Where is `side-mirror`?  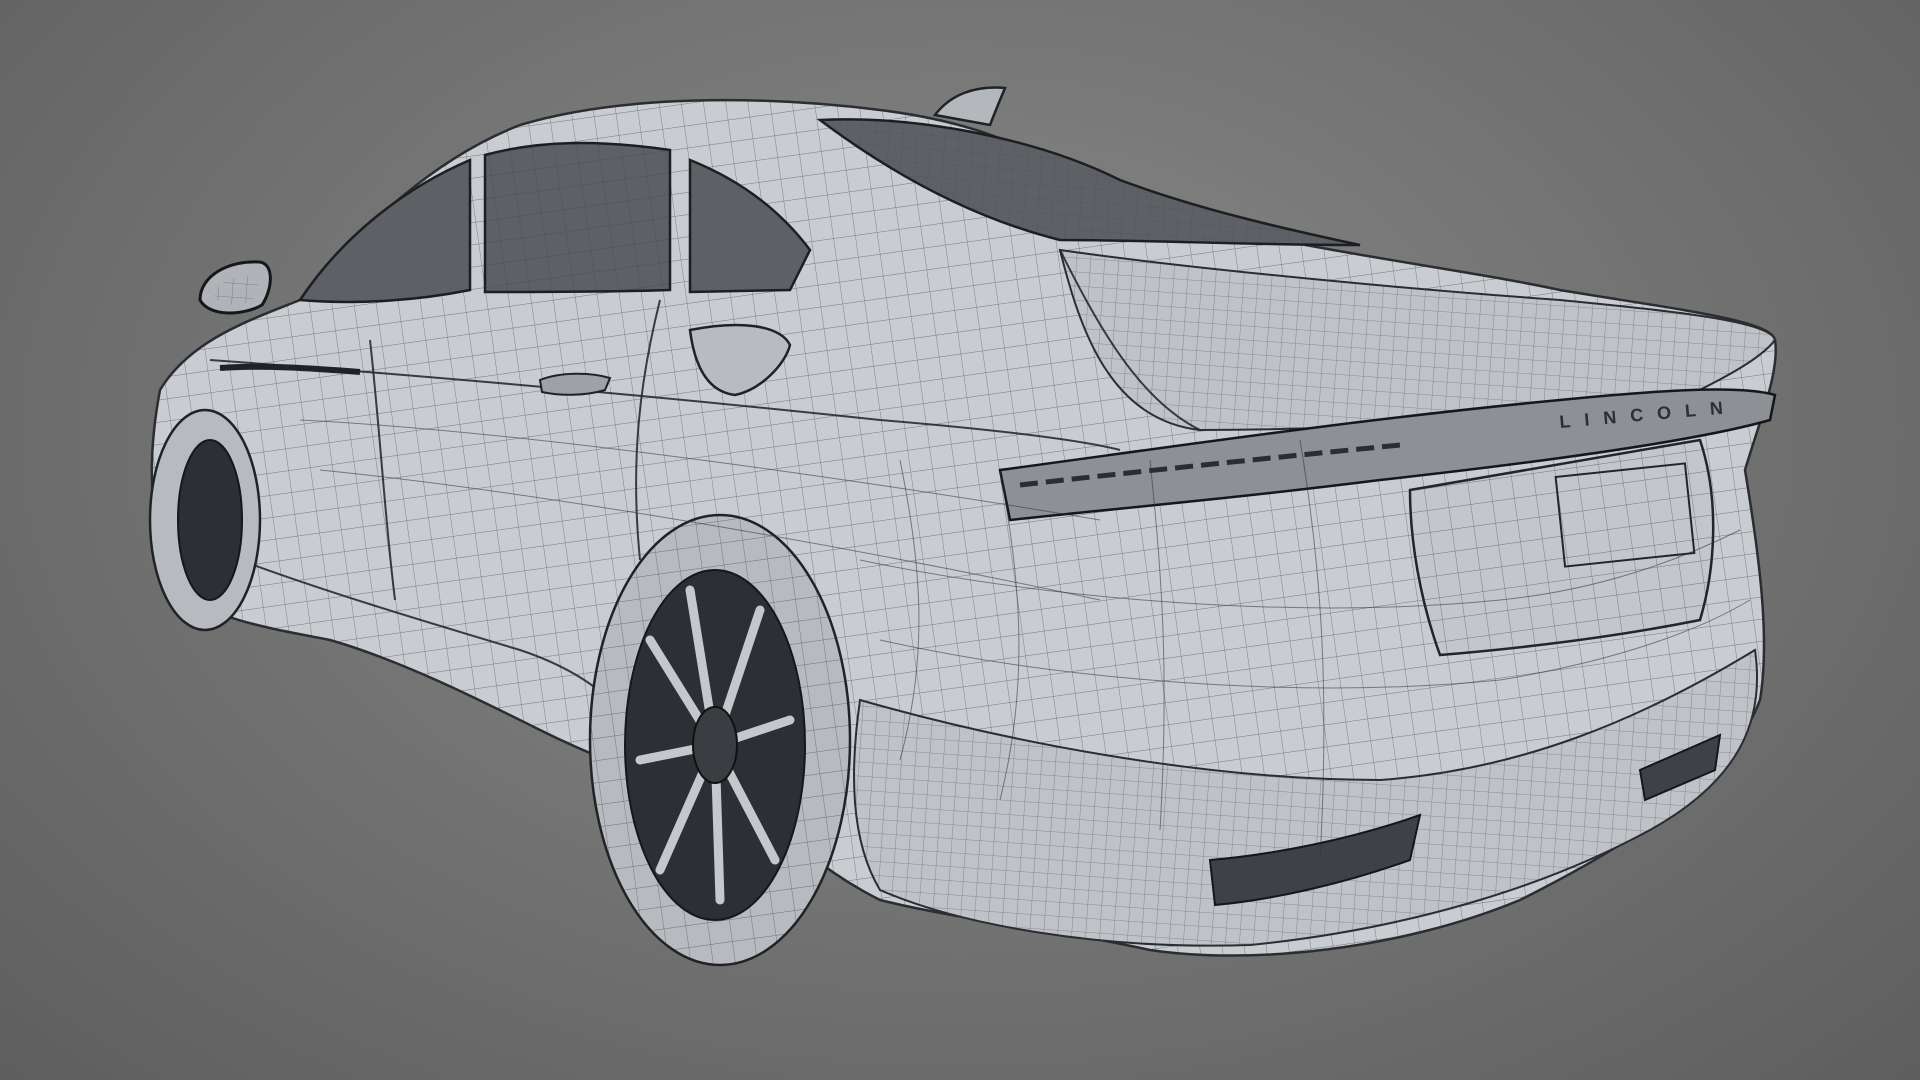
side-mirror is located at coordinates (235, 287).